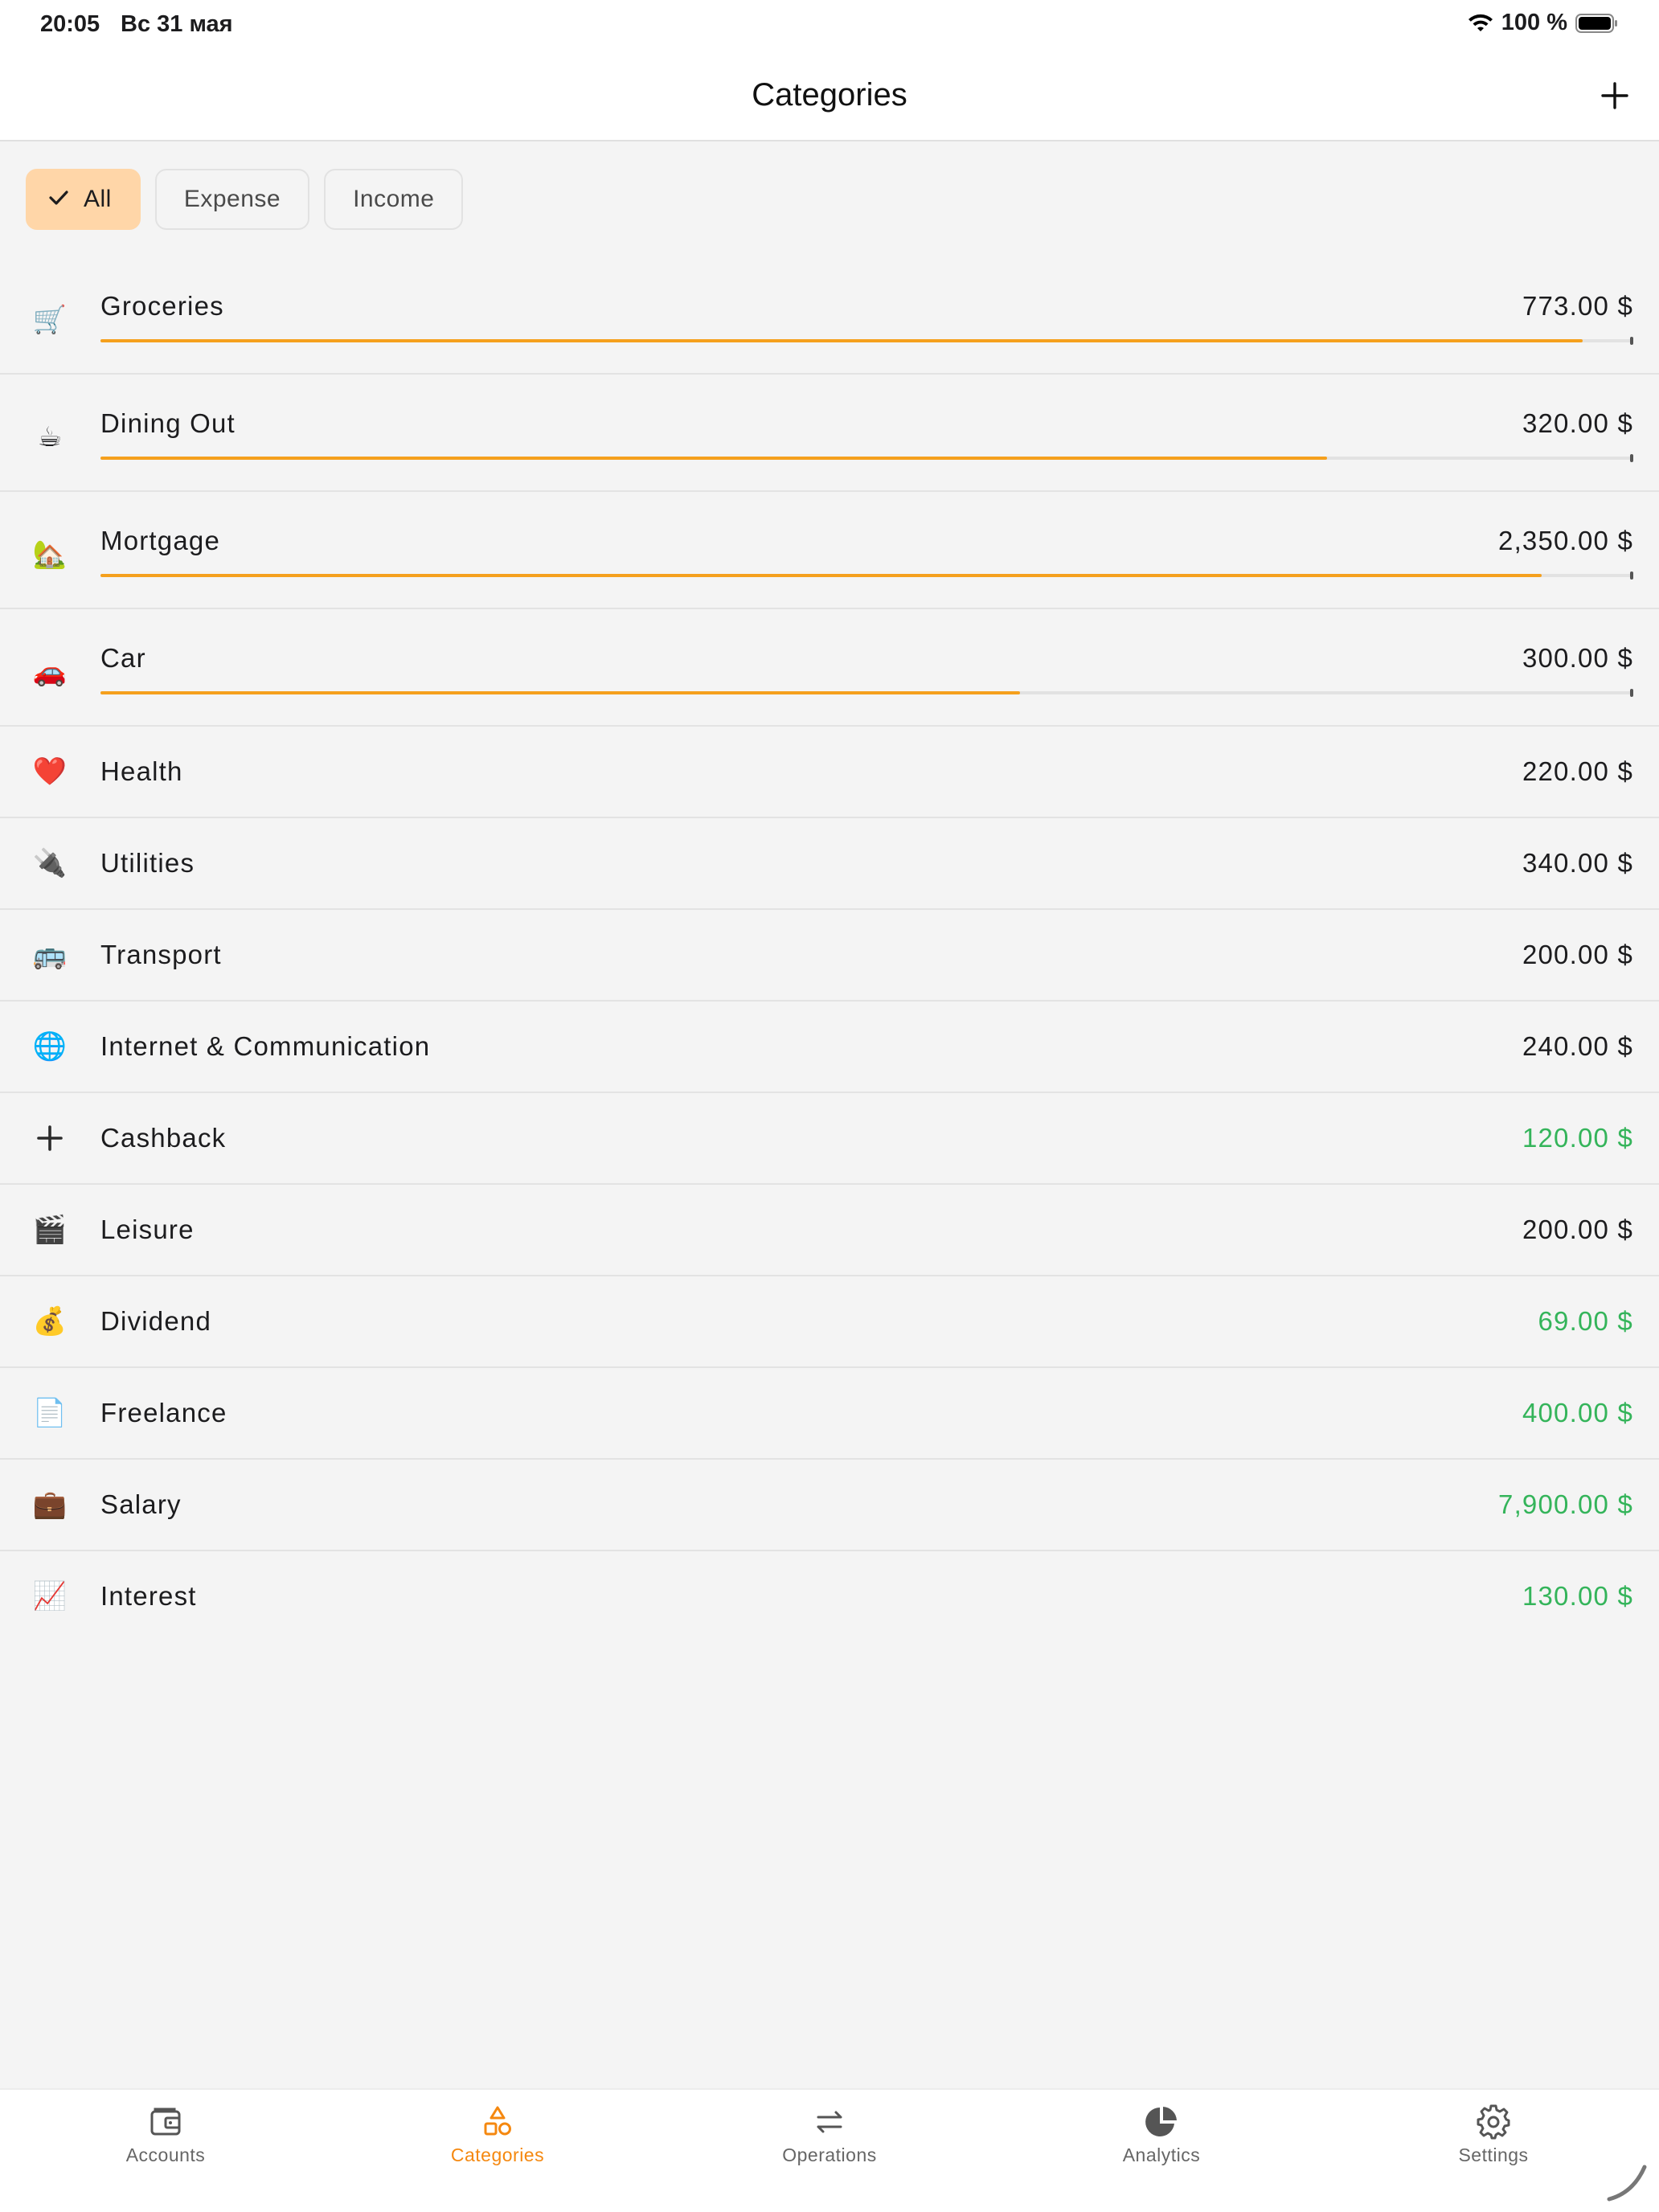  What do you see at coordinates (829, 433) in the screenshot?
I see `category-row-dining-out: ☕ Dining Out 320.00 $` at bounding box center [829, 433].